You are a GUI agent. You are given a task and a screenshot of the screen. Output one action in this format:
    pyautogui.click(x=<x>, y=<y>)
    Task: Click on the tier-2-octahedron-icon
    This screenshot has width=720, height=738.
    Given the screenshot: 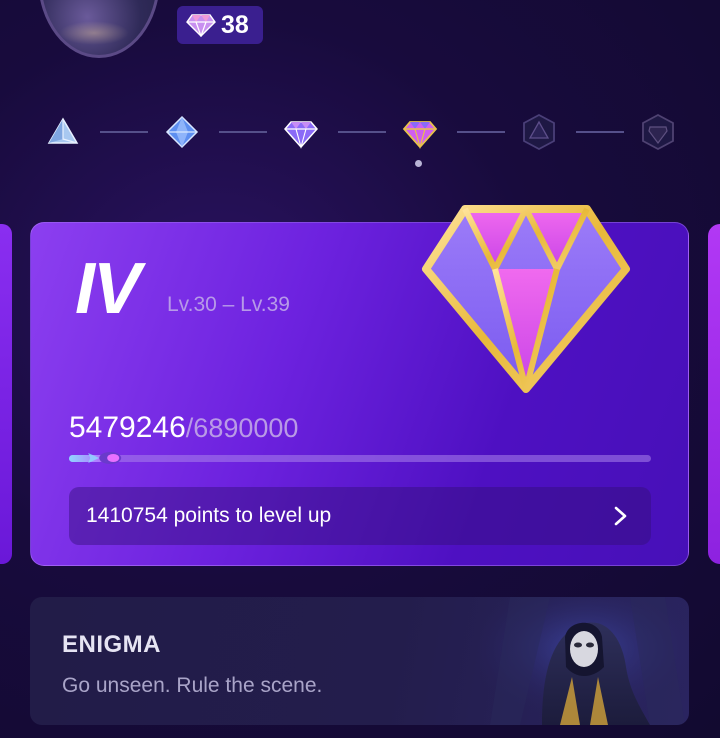 What is the action you would take?
    pyautogui.click(x=182, y=132)
    